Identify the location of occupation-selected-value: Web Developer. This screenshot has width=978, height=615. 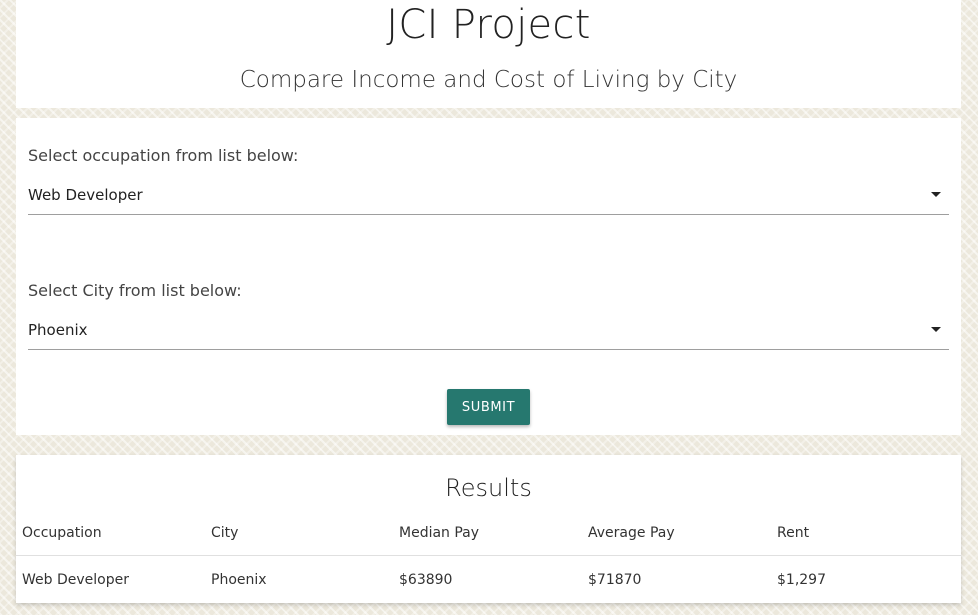
(85, 195).